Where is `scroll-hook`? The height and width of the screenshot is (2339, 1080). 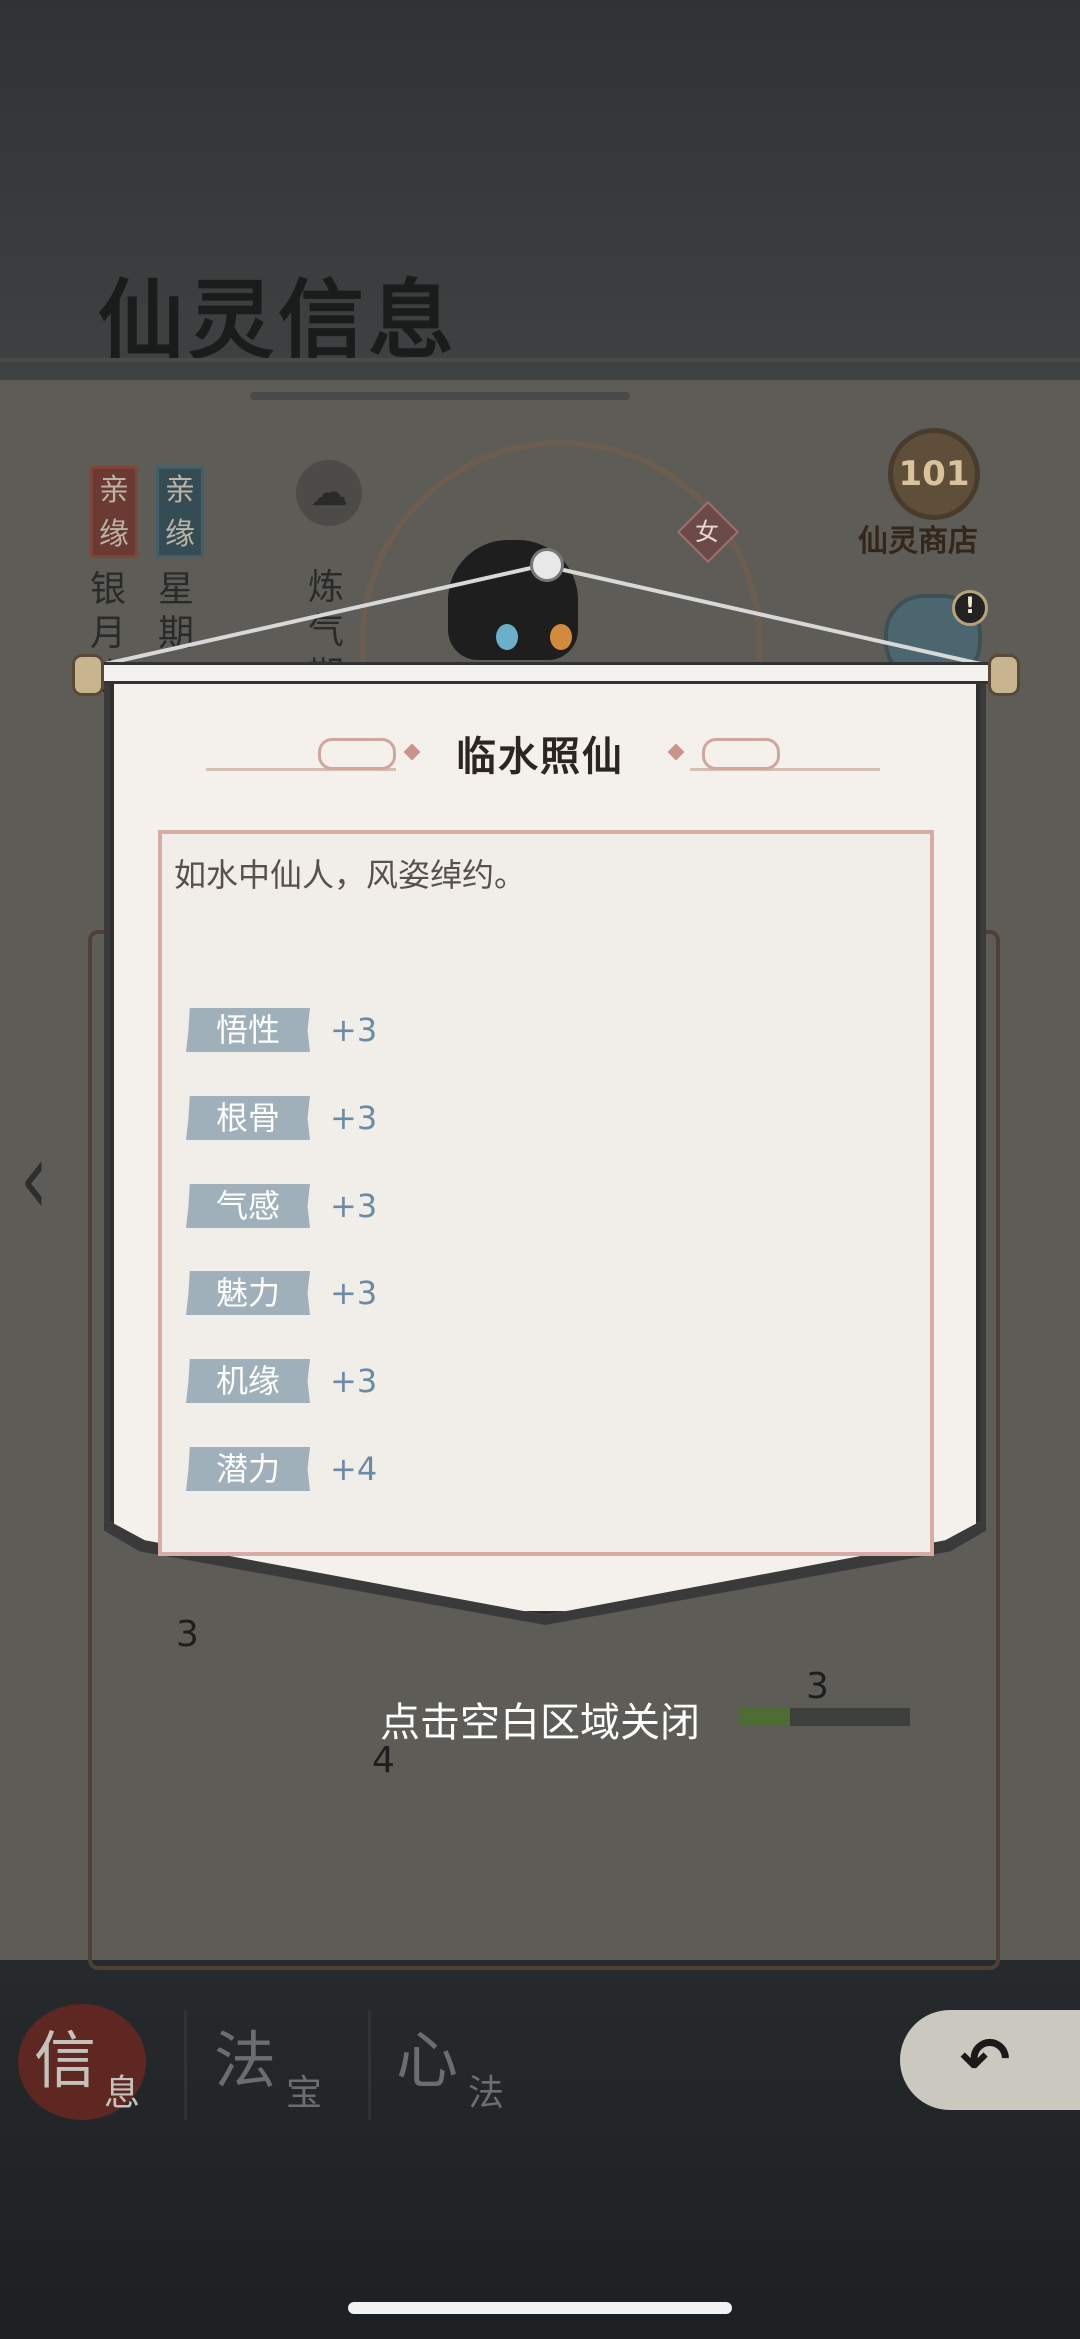
scroll-hook is located at coordinates (547, 565).